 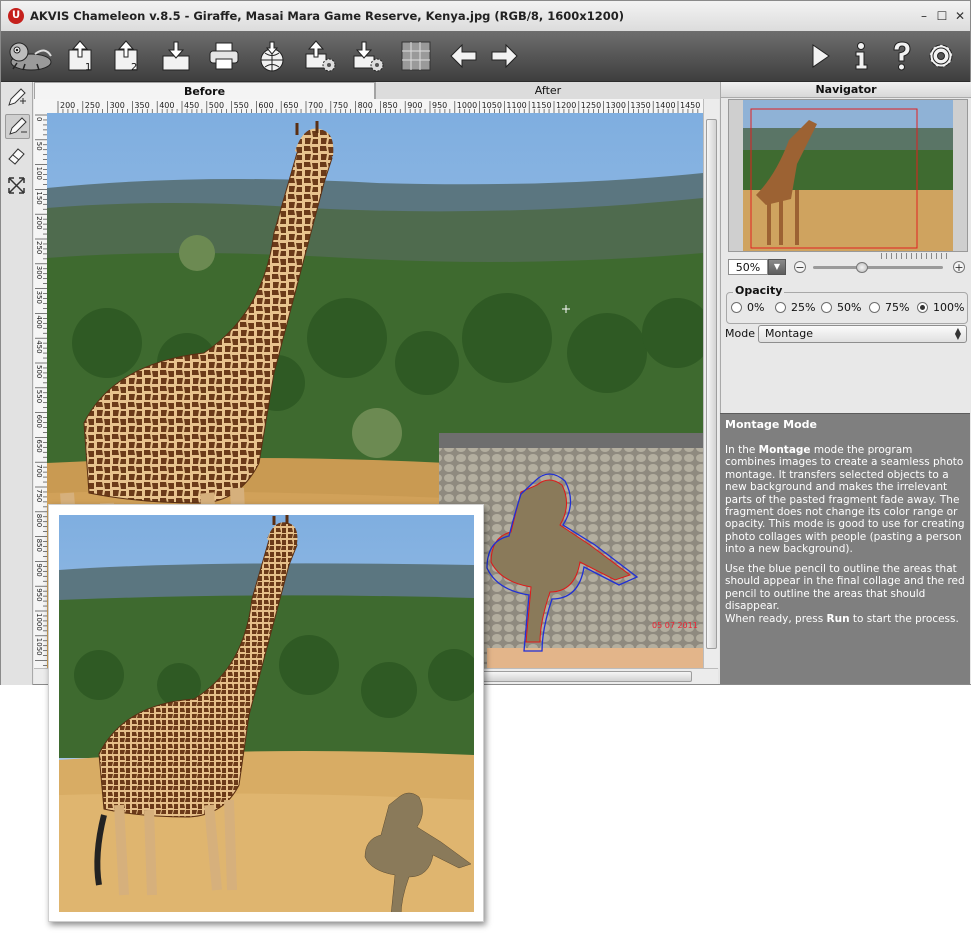 I want to click on mode-label: Mode, so click(x=740, y=333).